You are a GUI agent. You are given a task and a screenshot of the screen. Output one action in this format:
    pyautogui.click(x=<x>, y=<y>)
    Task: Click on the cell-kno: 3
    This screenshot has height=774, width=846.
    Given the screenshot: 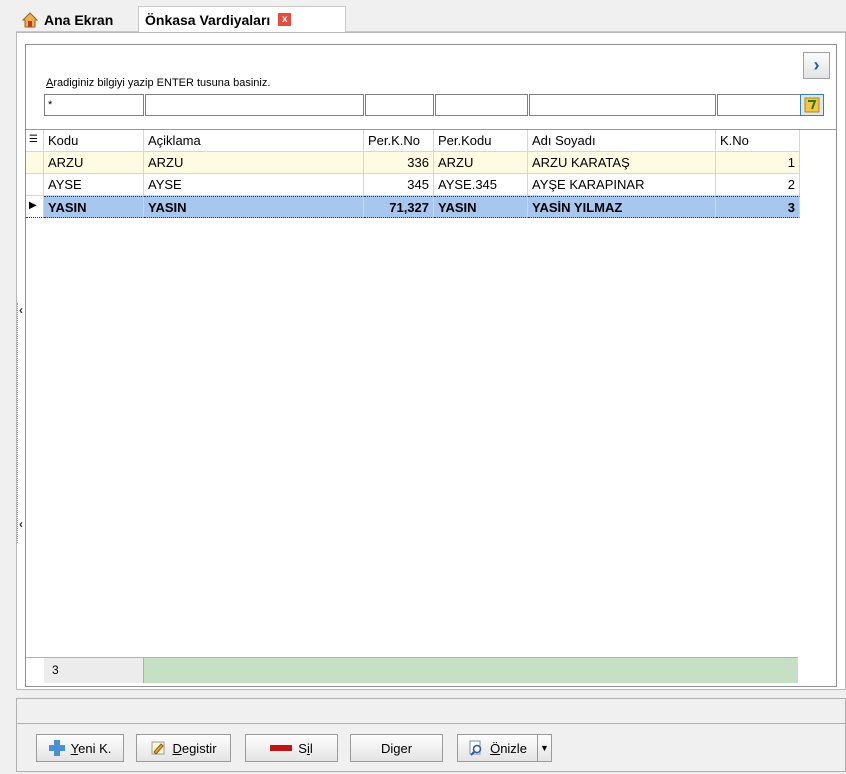 What is the action you would take?
    pyautogui.click(x=758, y=207)
    